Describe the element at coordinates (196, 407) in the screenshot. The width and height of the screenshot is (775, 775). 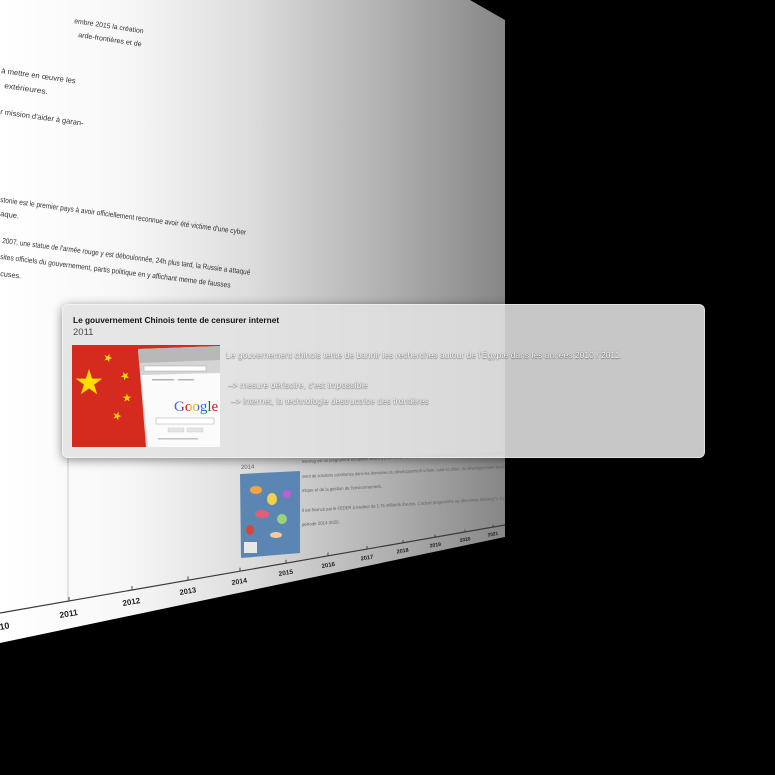
I see `google-logo: Google` at that location.